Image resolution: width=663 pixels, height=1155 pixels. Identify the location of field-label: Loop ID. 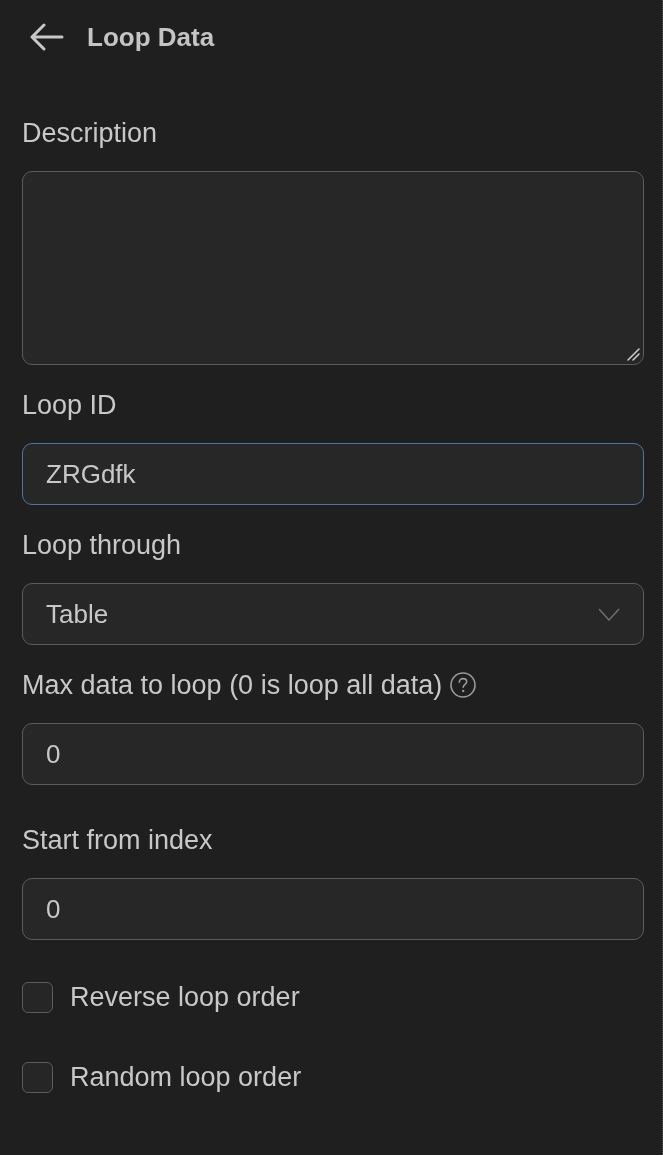
(69, 405).